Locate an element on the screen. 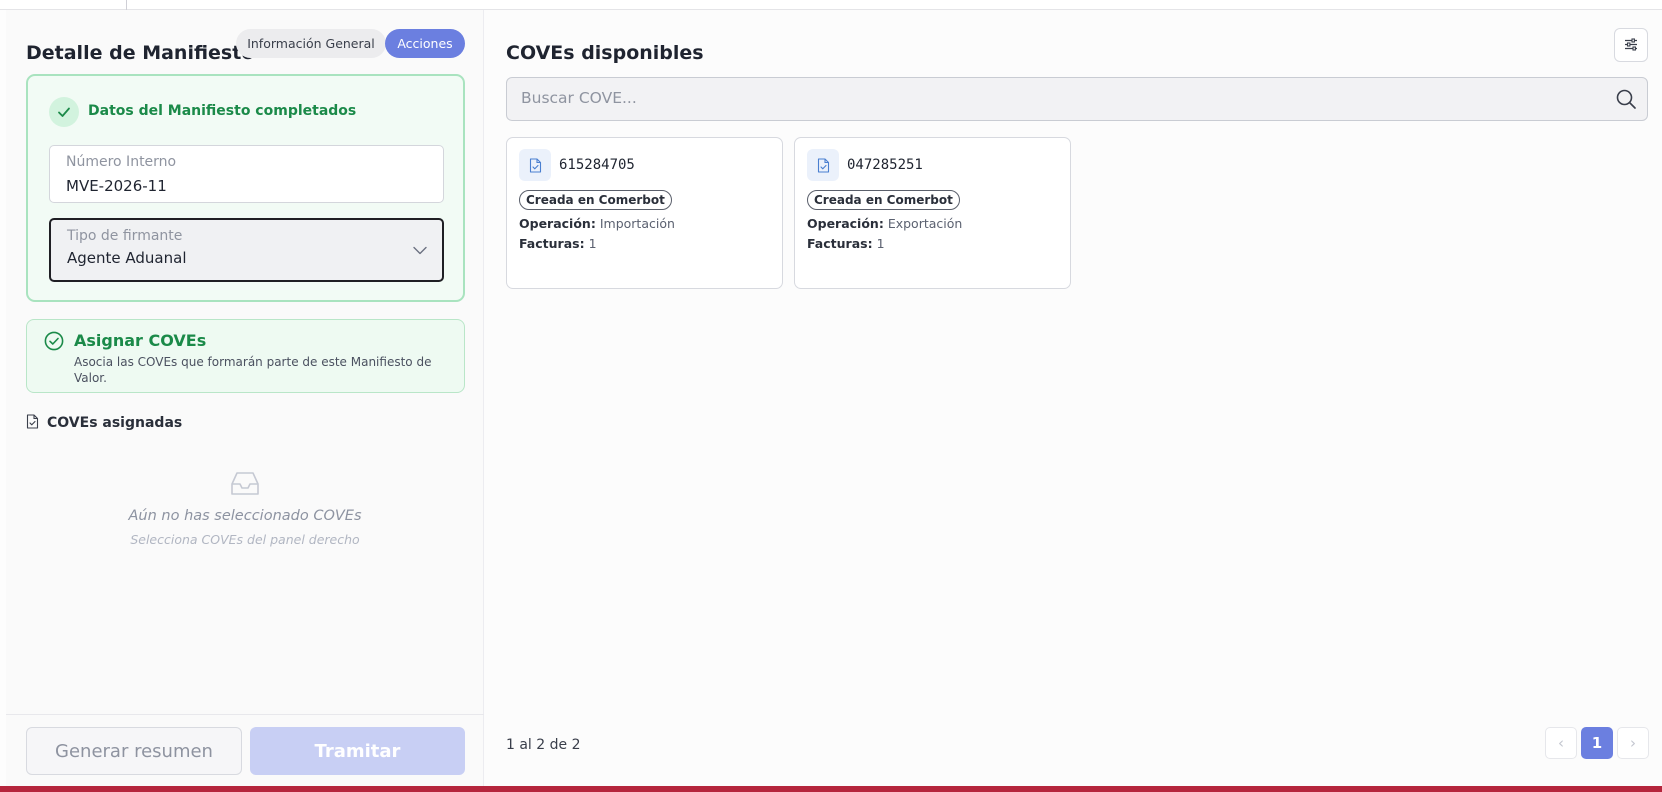 The image size is (1662, 792). numero-interno-label: Número Interno is located at coordinates (121, 162).